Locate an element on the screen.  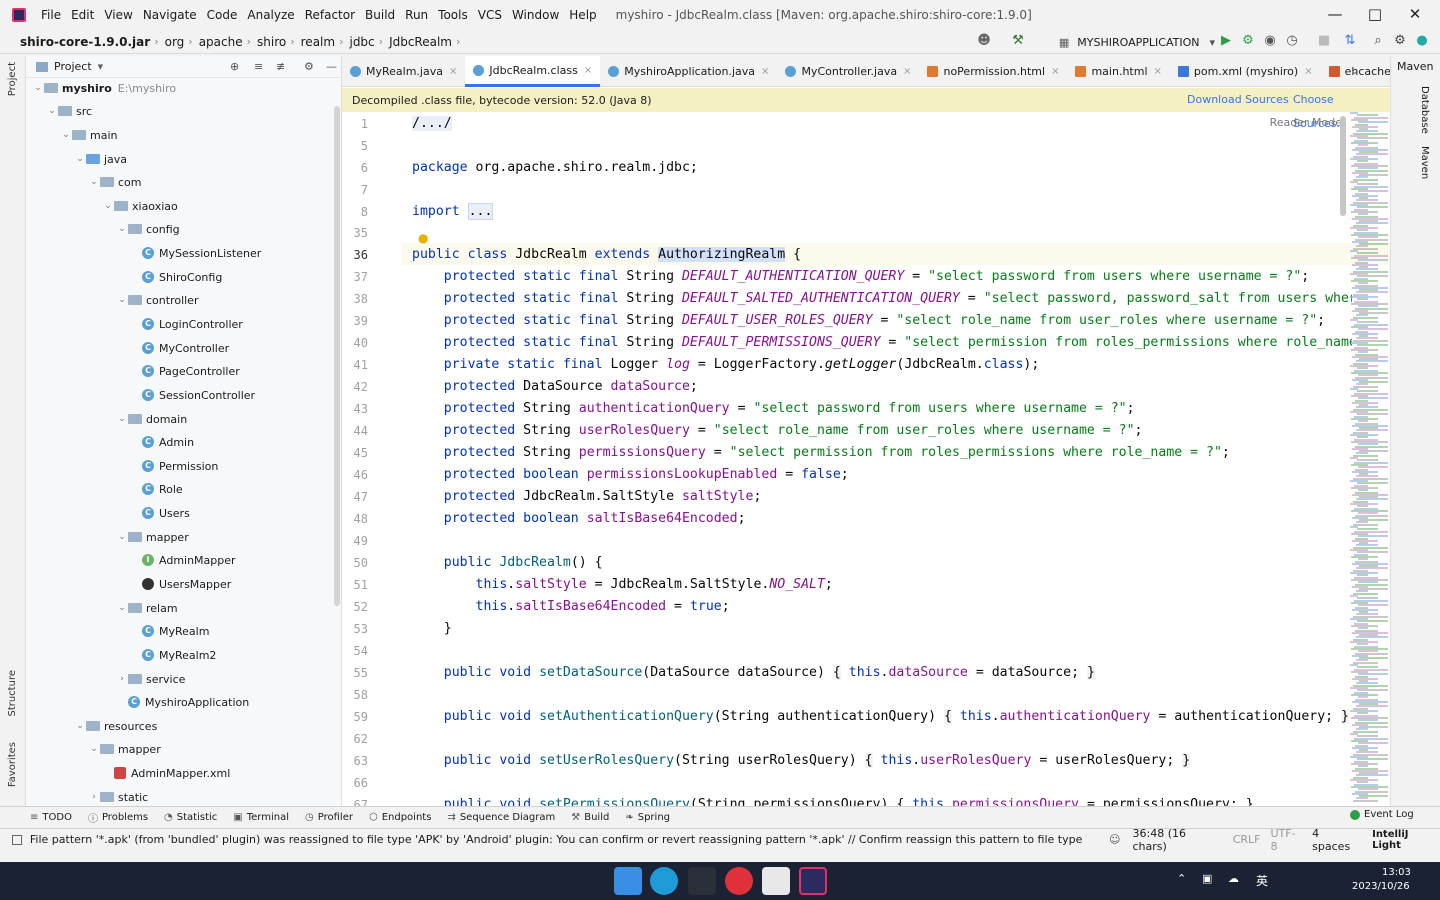
tray-chevron-icon: ⌃ is located at coordinates (1181, 878).